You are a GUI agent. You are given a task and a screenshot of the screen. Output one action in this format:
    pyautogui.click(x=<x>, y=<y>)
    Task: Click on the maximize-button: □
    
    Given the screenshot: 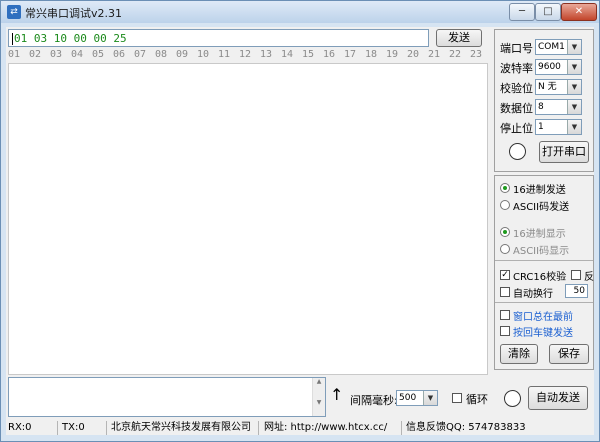 What is the action you would take?
    pyautogui.click(x=548, y=12)
    